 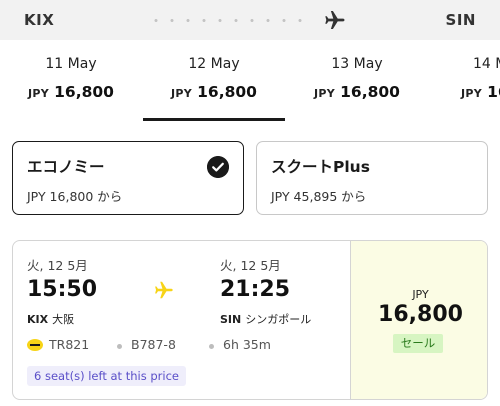 I want to click on departure-code: KIX, so click(x=38, y=319).